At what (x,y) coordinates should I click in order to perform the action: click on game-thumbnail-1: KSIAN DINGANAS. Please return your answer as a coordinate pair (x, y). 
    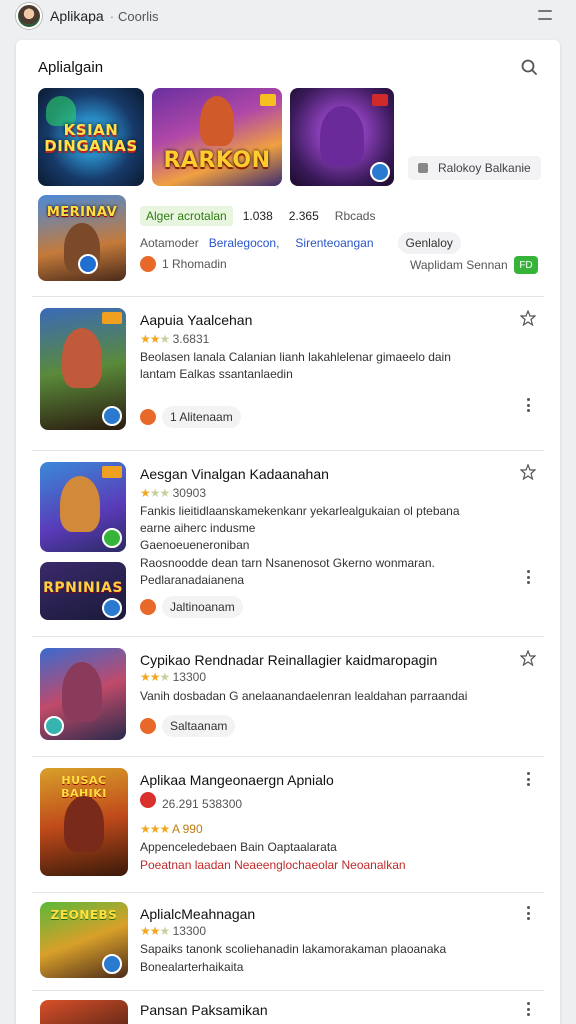
    Looking at the image, I should click on (91, 137).